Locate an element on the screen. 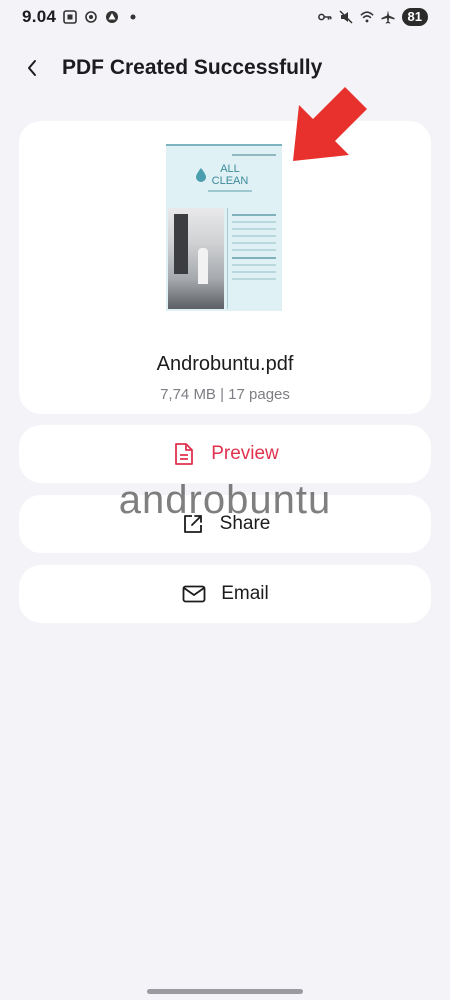 The width and height of the screenshot is (450, 1000). back-button is located at coordinates (32, 68).